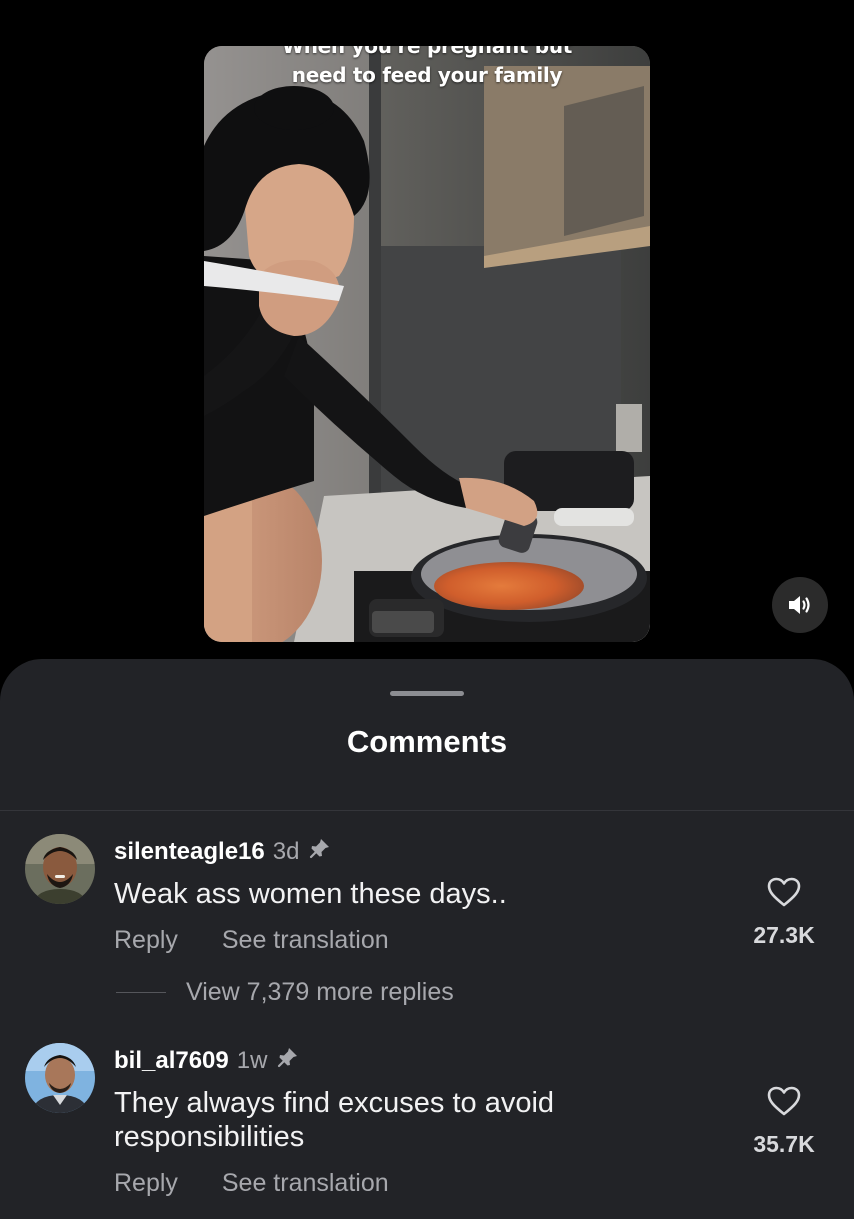 This screenshot has width=854, height=1219. Describe the element at coordinates (427, 693) in the screenshot. I see `sheet-drag-handle` at that location.